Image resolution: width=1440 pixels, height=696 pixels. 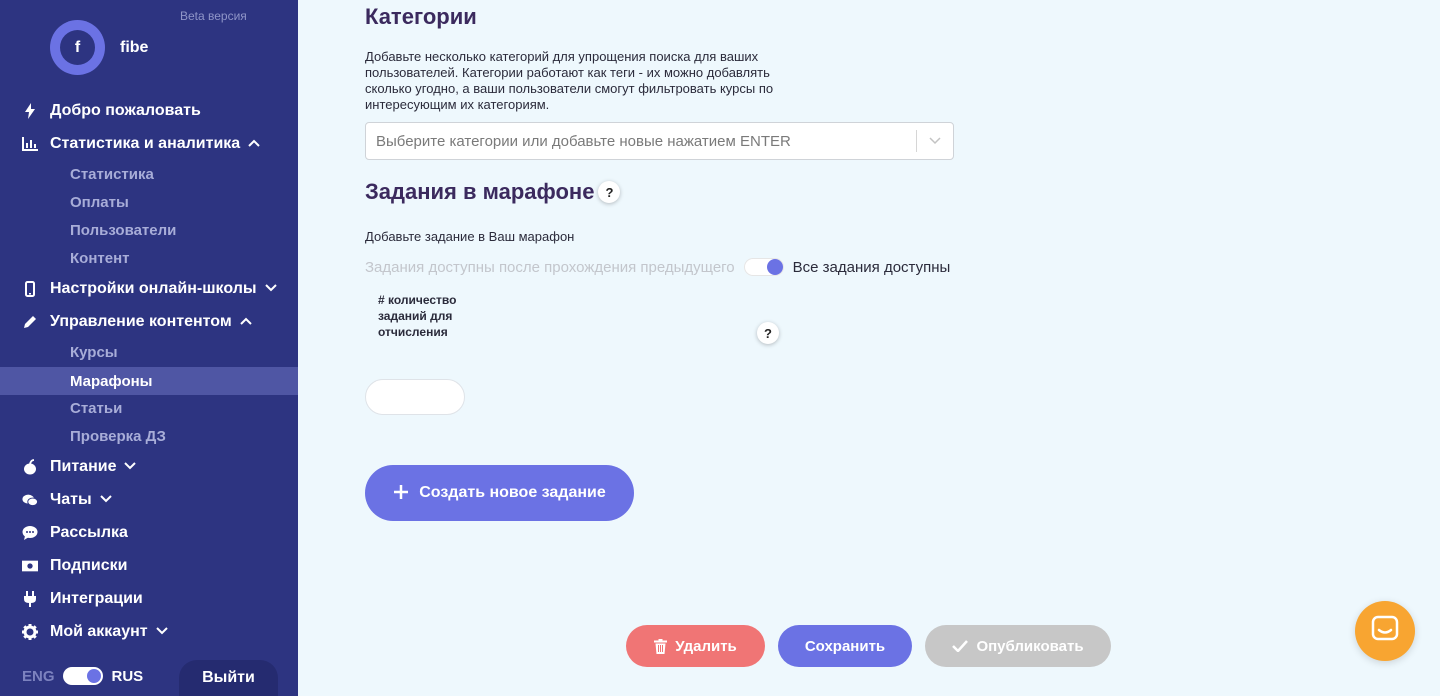 What do you see at coordinates (30, 632) in the screenshot?
I see `gear-icon` at bounding box center [30, 632].